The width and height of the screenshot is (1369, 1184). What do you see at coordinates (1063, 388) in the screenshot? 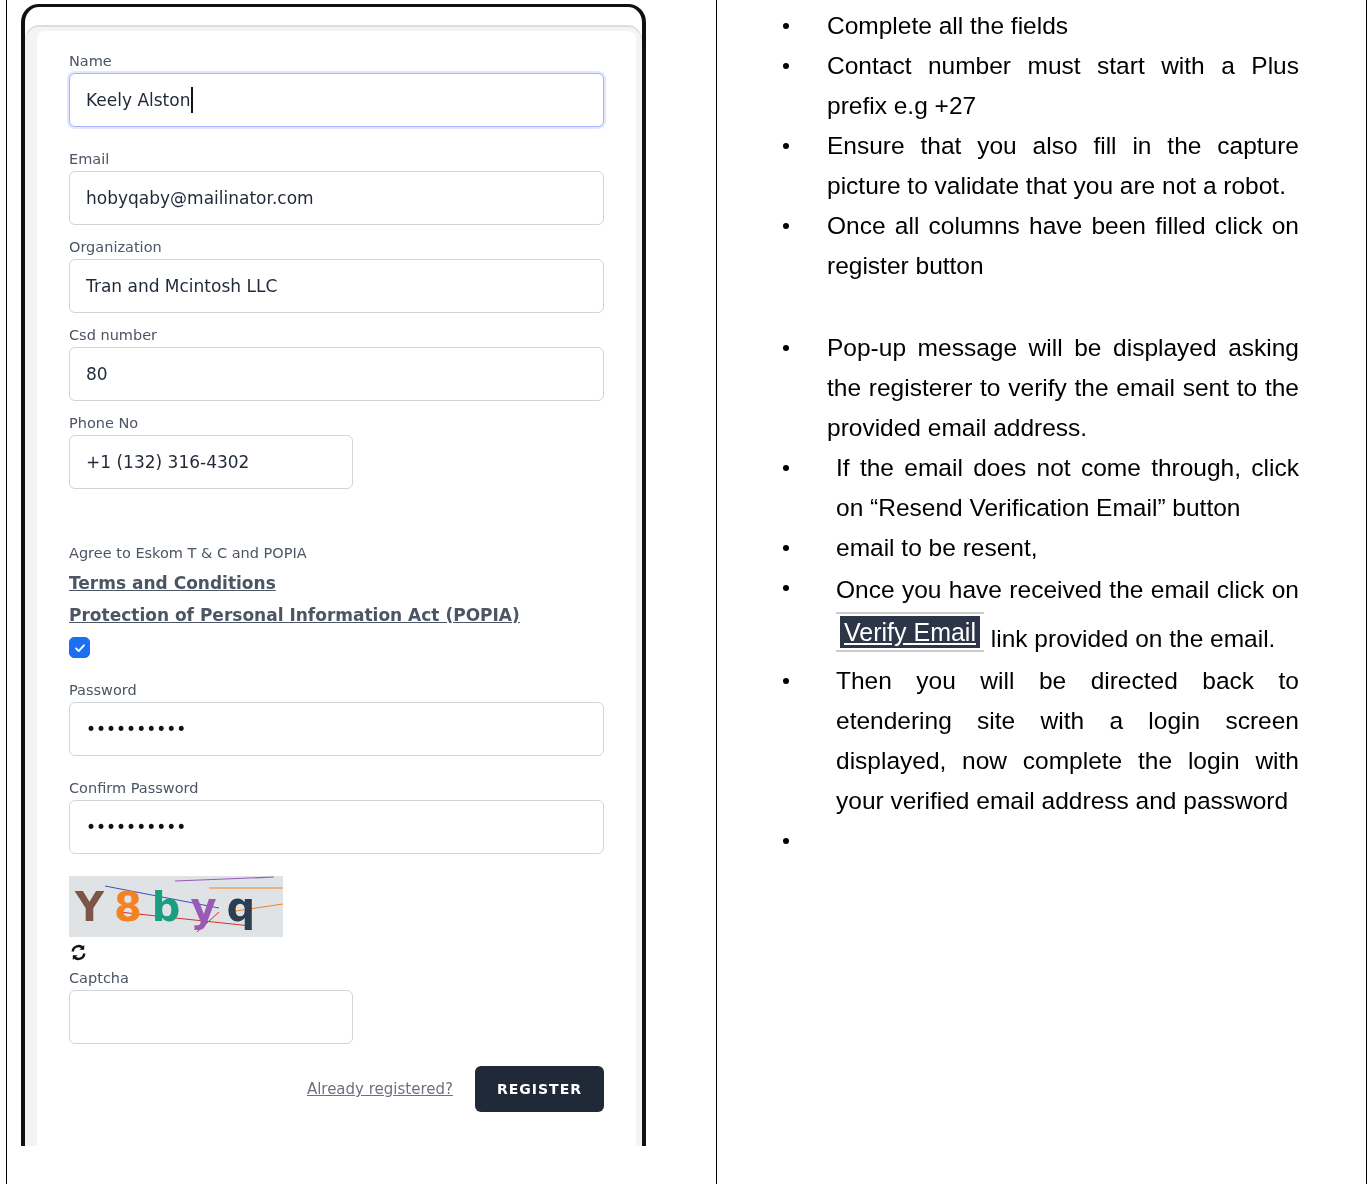
I see `instruction-text: Pop-up message will be displayed asking the registerer to verify the email sent to the provided email address.` at bounding box center [1063, 388].